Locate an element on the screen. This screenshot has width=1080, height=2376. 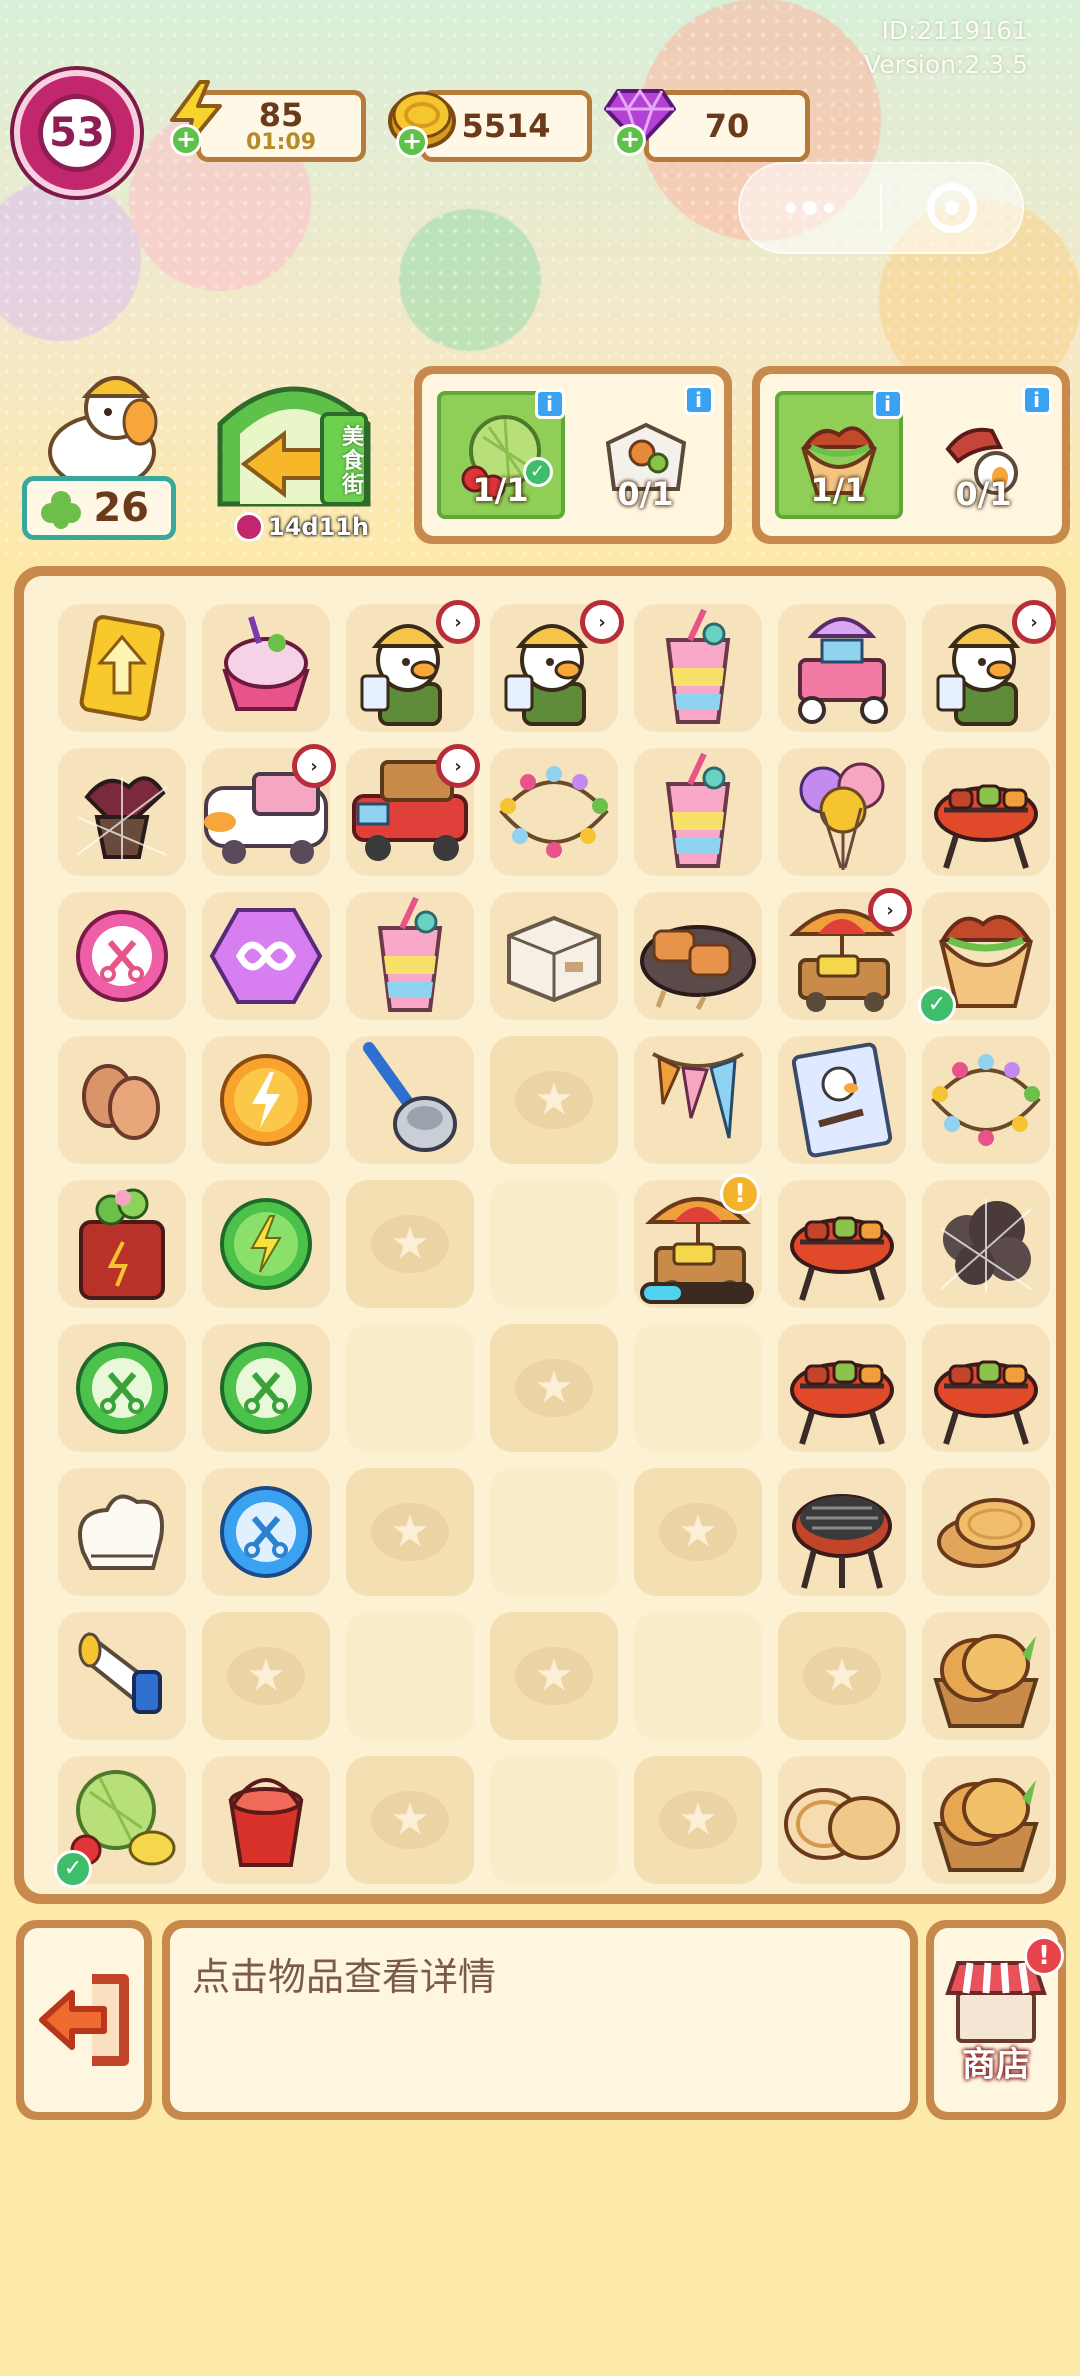
duck-worker: 26 is located at coordinates (102, 450).